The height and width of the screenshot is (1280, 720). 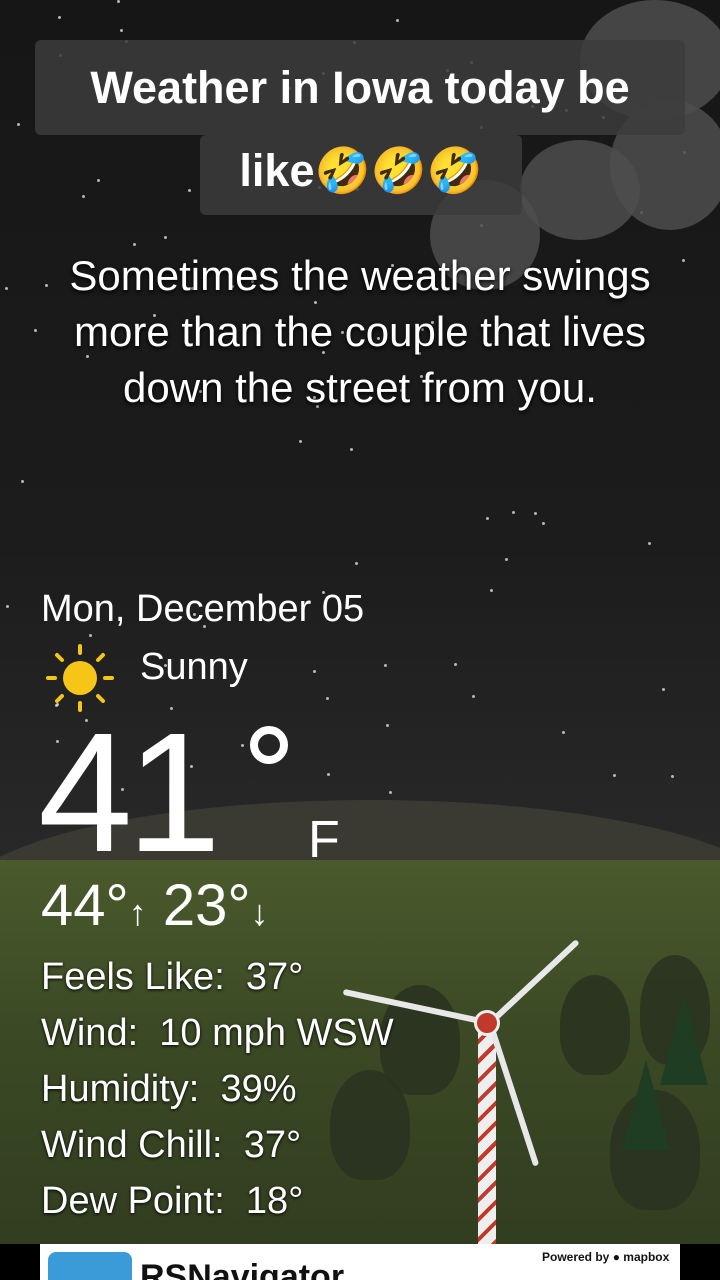 What do you see at coordinates (269, 745) in the screenshot?
I see `degree-symbol` at bounding box center [269, 745].